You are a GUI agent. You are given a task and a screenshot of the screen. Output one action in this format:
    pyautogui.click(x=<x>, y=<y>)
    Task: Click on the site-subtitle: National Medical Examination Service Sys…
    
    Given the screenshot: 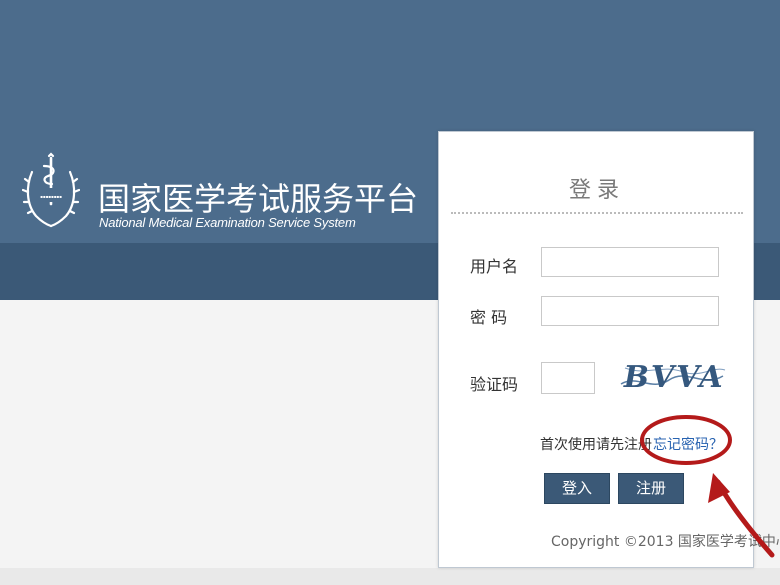 What is the action you would take?
    pyautogui.click(x=227, y=222)
    